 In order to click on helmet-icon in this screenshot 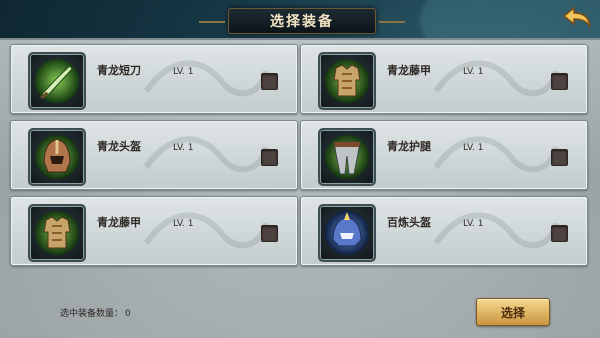, I will do `click(57, 157)`.